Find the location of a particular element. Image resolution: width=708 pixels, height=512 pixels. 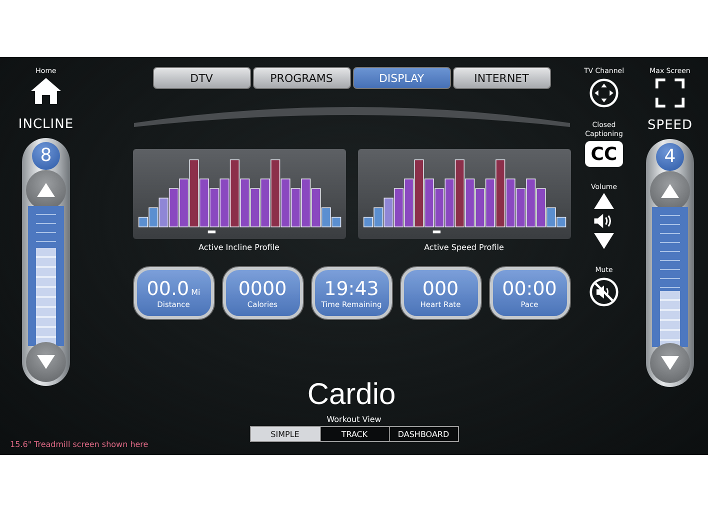

closed-captioning-button: CC is located at coordinates (604, 154).